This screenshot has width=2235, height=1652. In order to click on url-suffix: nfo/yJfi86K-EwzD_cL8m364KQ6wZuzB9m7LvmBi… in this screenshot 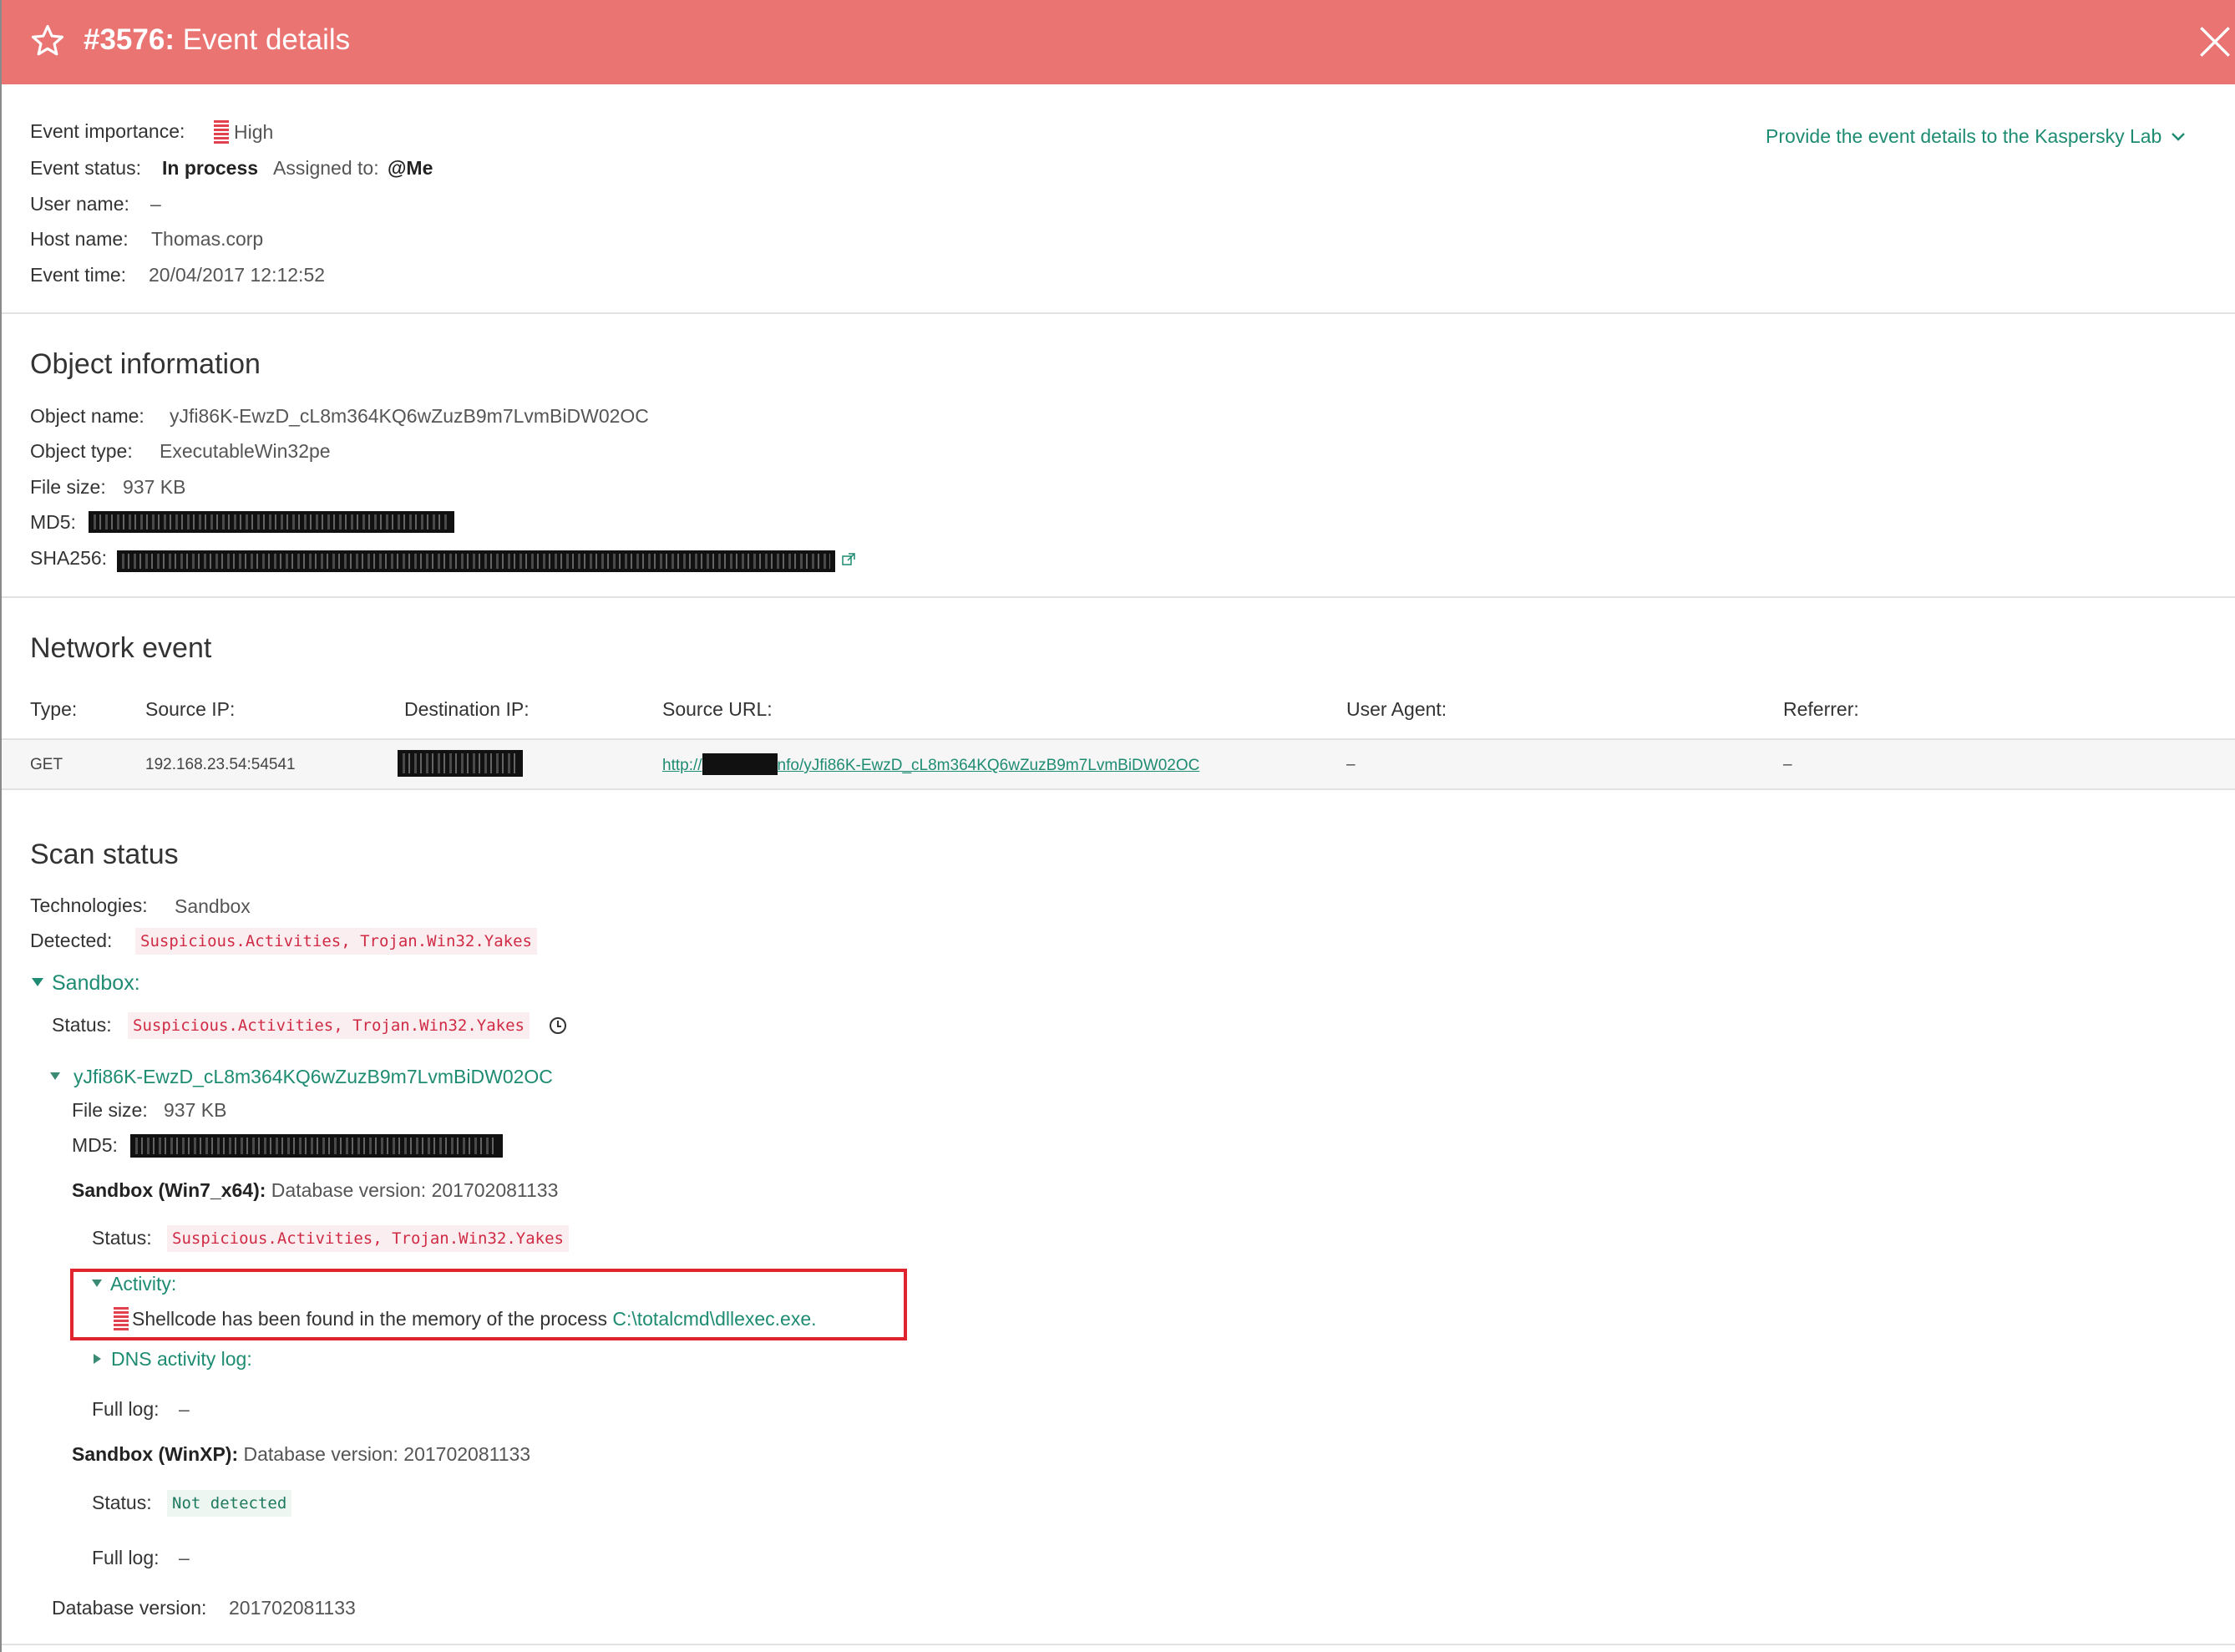, I will do `click(988, 765)`.